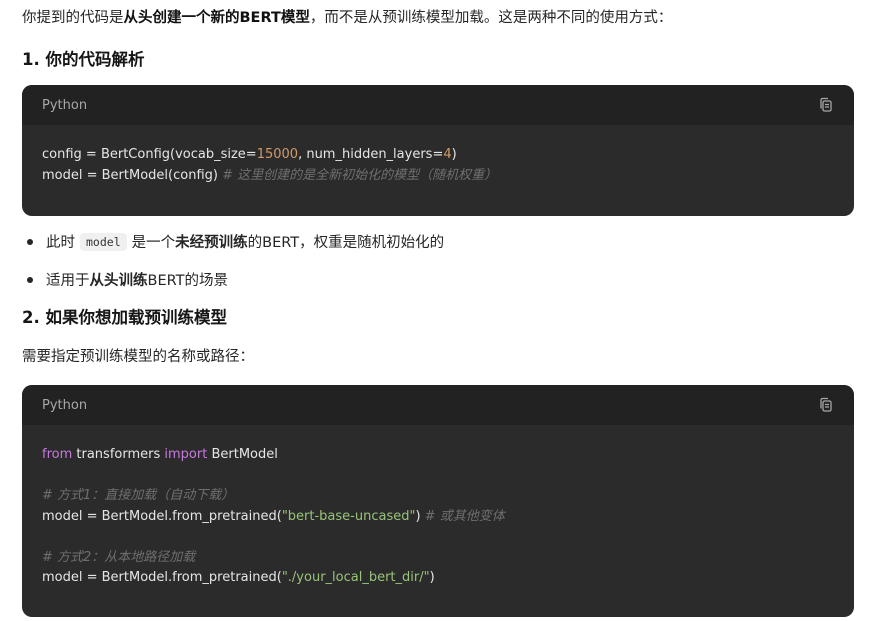 This screenshot has width=882, height=621. I want to click on section-1-heading: 1. 你的代码解析, so click(83, 59).